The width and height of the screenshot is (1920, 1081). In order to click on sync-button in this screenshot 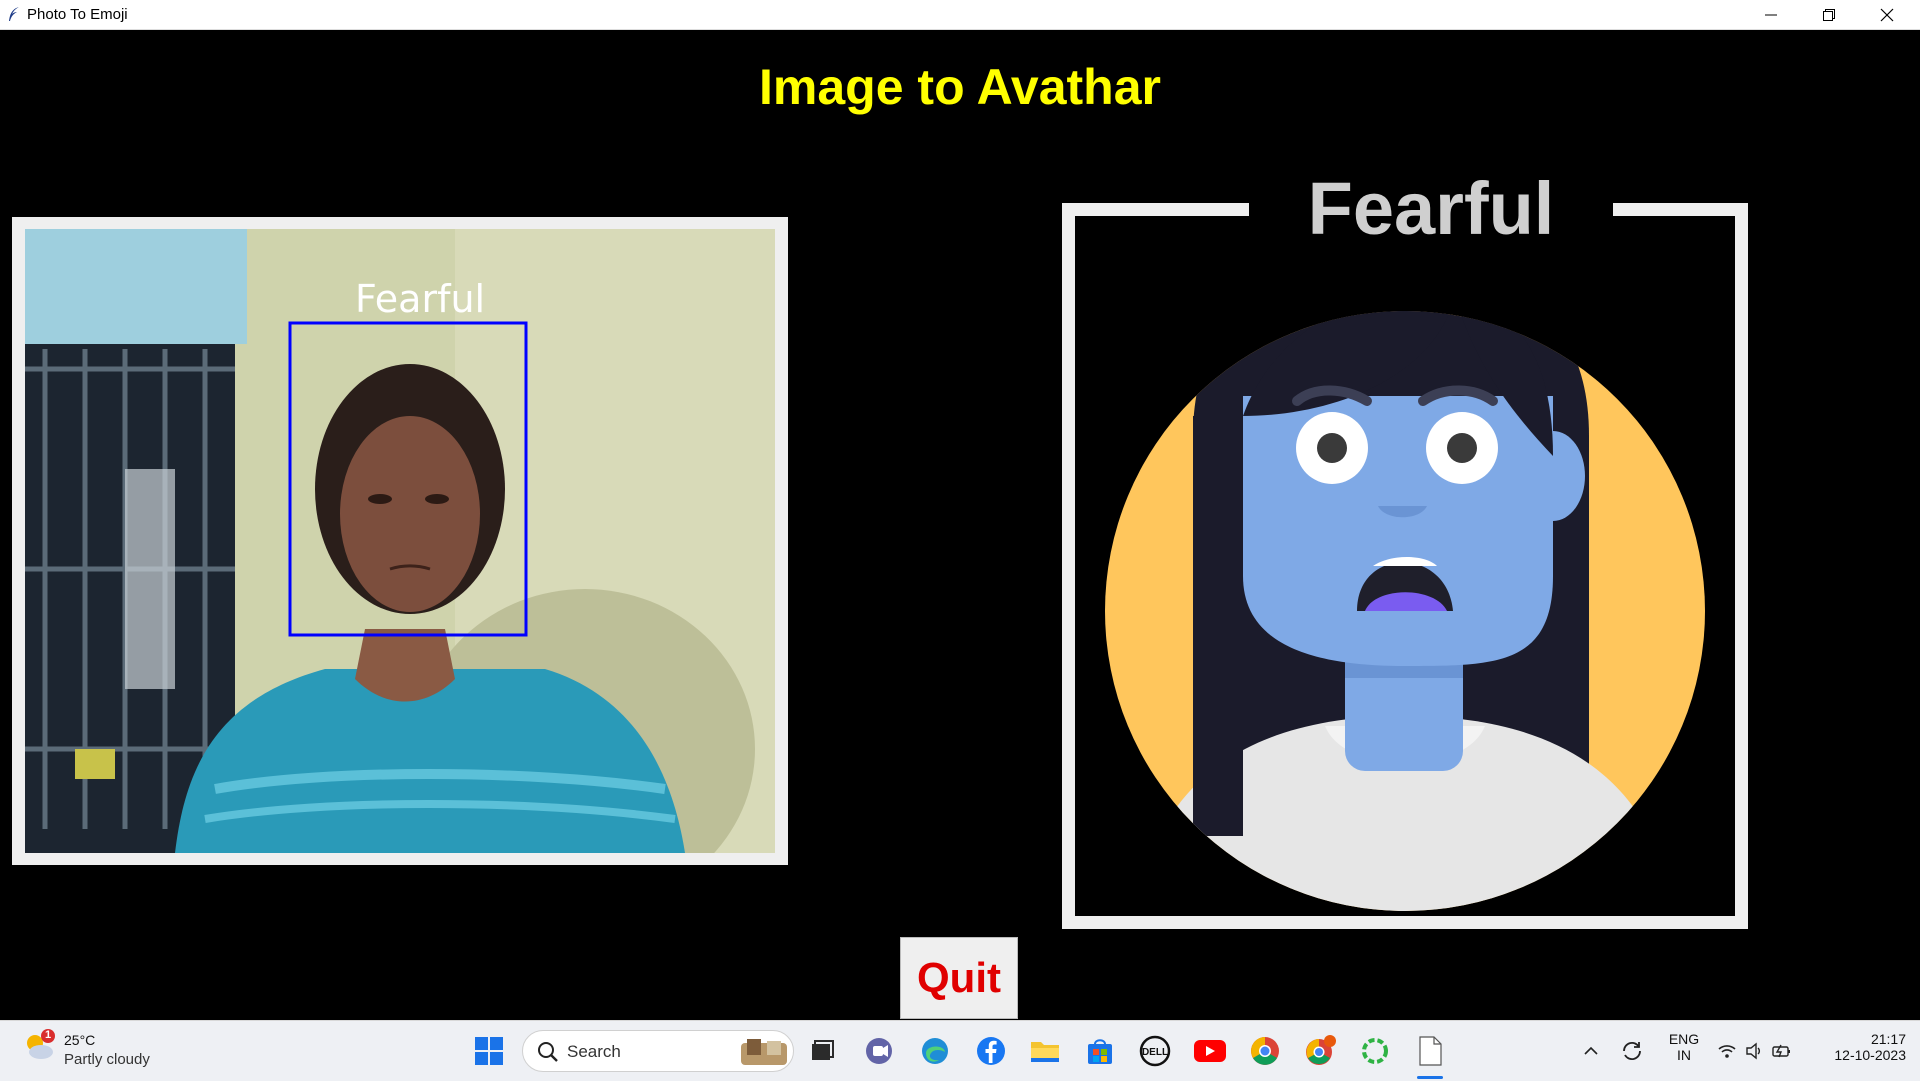, I will do `click(1632, 1051)`.